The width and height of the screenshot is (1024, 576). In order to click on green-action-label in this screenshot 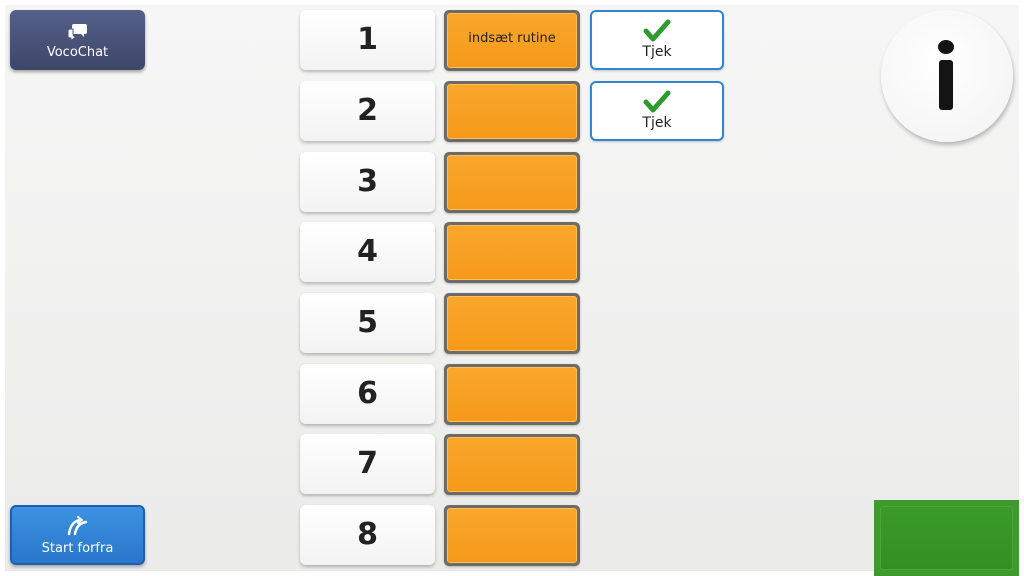, I will do `click(946, 538)`.